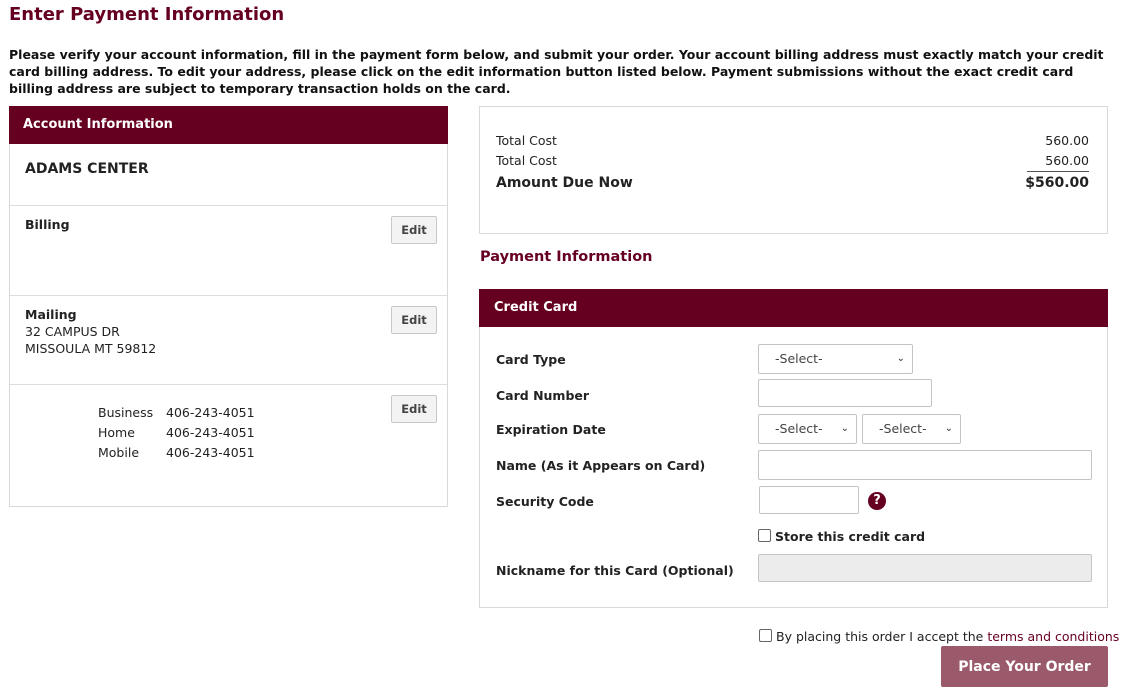  I want to click on edit-phone-button: Edit, so click(414, 409).